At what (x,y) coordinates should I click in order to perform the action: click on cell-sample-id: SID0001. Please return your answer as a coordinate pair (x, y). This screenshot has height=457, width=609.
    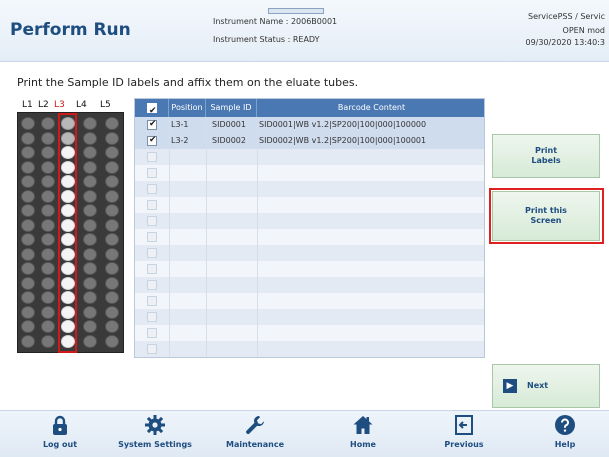
    Looking at the image, I should click on (229, 124).